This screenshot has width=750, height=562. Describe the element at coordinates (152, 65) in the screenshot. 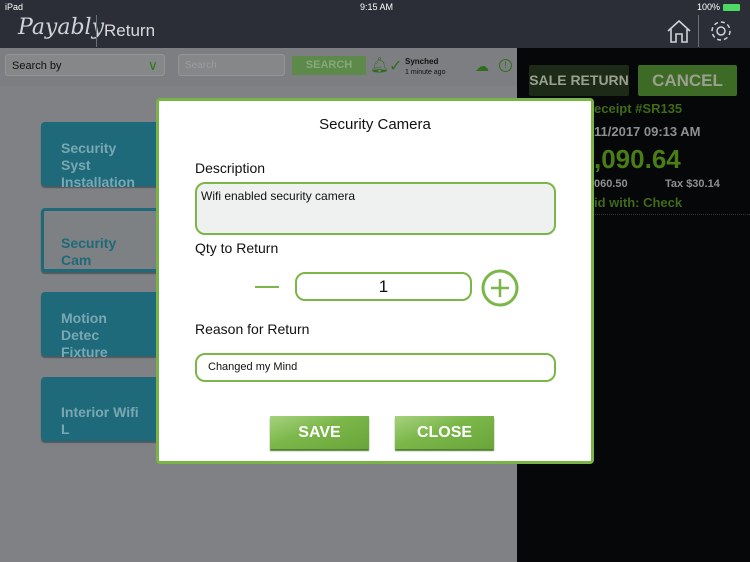

I see `chevron-down-icon: ∨` at that location.